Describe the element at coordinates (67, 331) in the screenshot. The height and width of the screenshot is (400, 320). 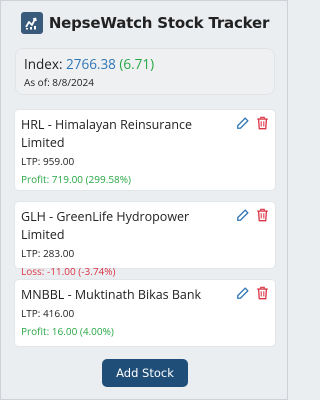
I see `stock-profit-loss: Profit: 16.00 (4.00%)` at that location.